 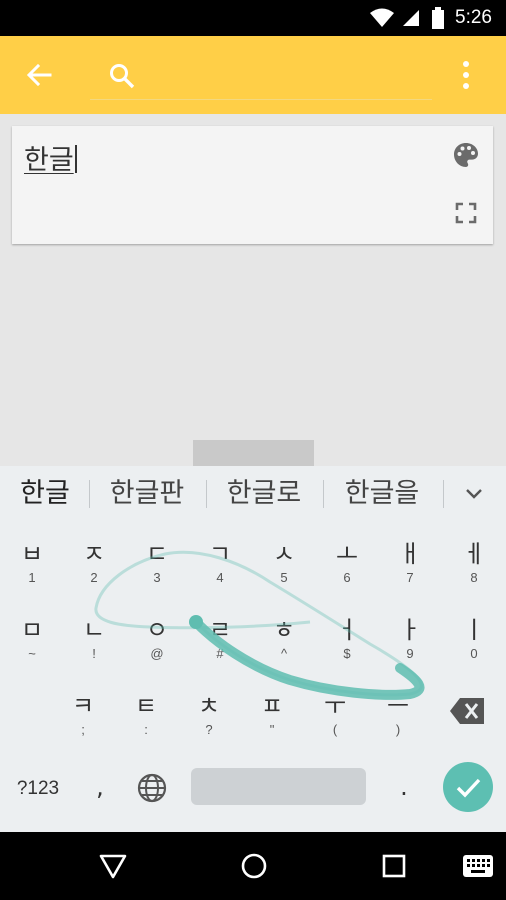 What do you see at coordinates (474, 653) in the screenshot?
I see `key-hint: 0` at bounding box center [474, 653].